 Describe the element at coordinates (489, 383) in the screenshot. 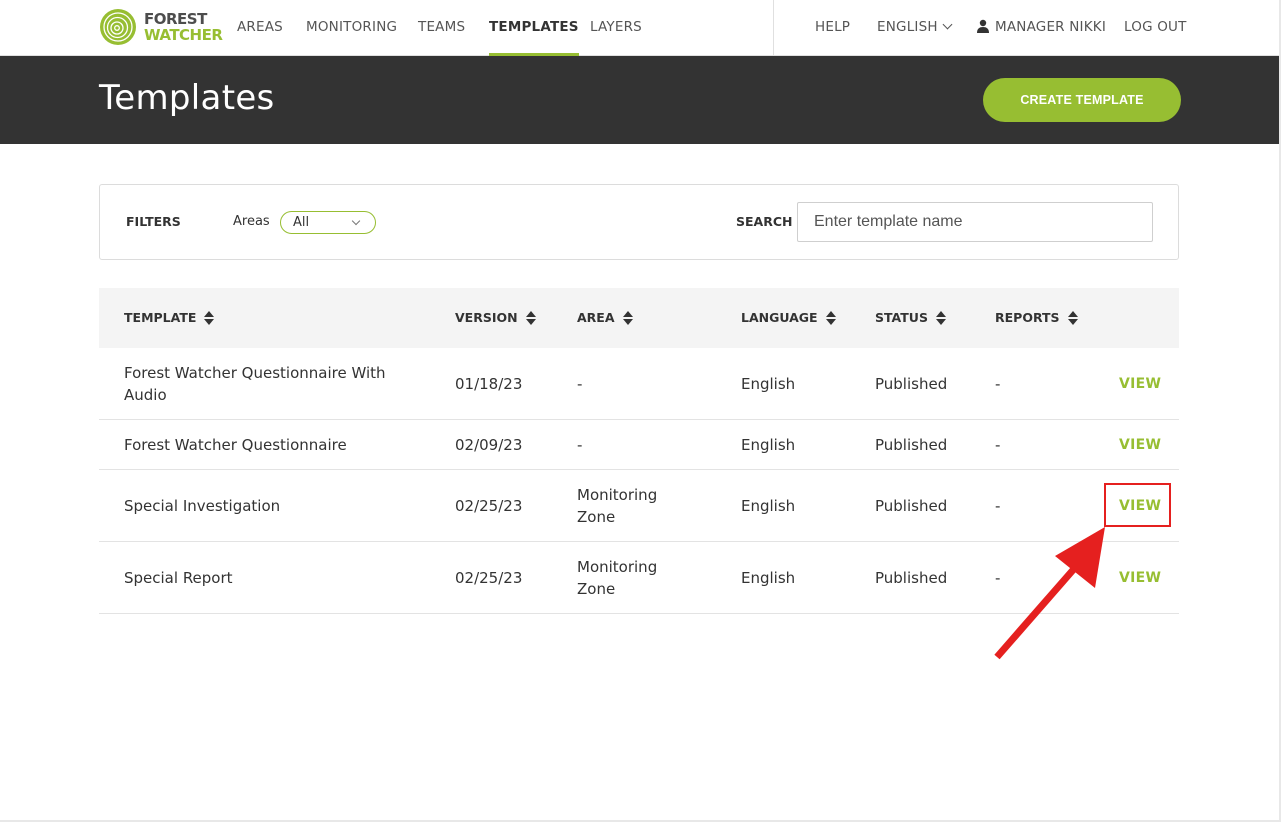

I see `cell-version: 01/18/23` at that location.